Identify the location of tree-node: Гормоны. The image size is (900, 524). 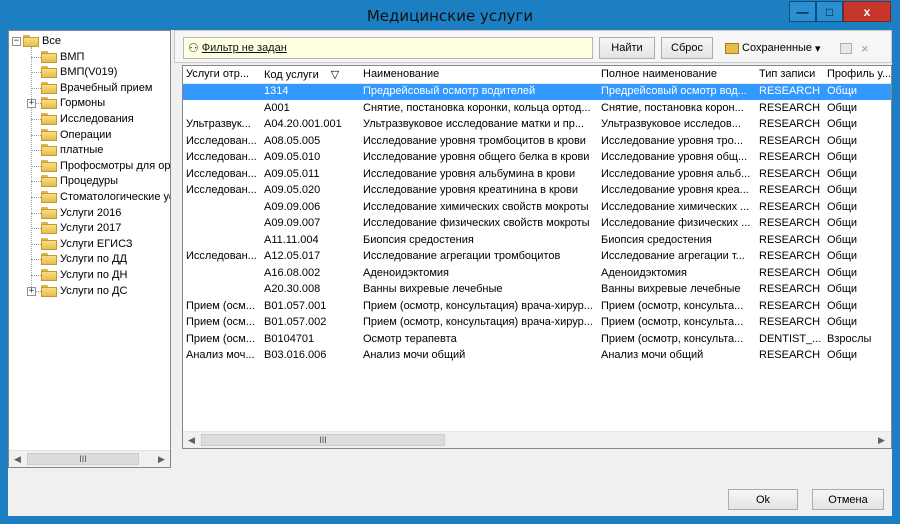
(73, 103).